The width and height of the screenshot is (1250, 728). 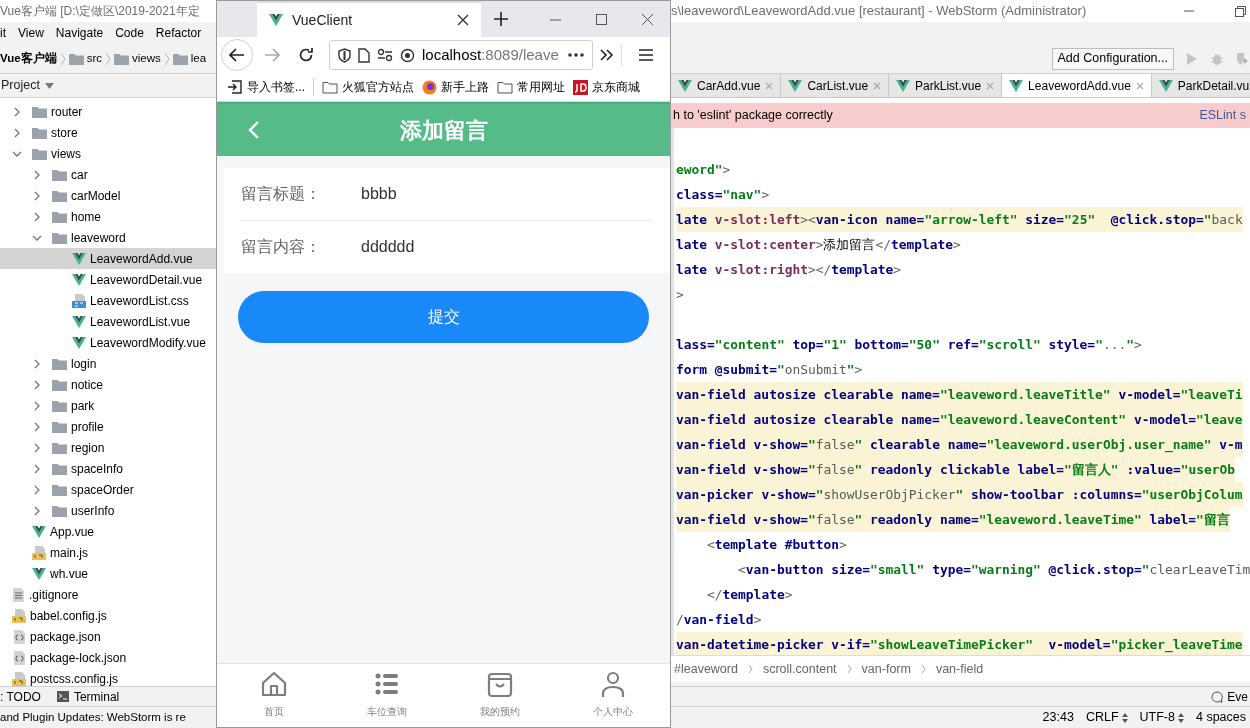 What do you see at coordinates (108, 174) in the screenshot?
I see `tree-item: car` at bounding box center [108, 174].